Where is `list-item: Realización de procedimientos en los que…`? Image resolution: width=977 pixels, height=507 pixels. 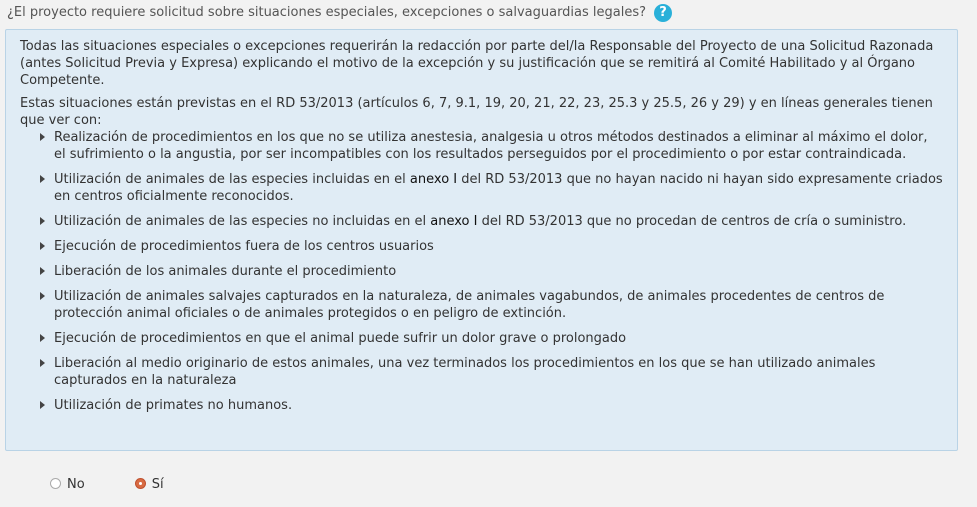 list-item: Realización de procedimientos en los que… is located at coordinates (491, 146).